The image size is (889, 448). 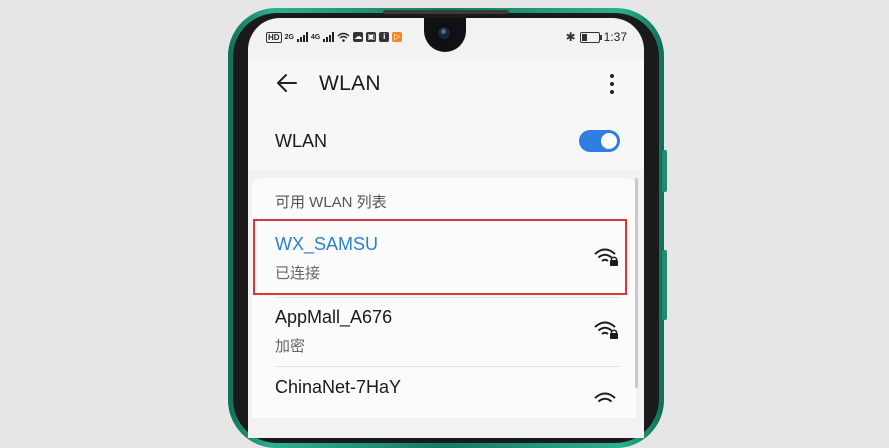 I want to click on wlan-toggle-switch, so click(x=599, y=141).